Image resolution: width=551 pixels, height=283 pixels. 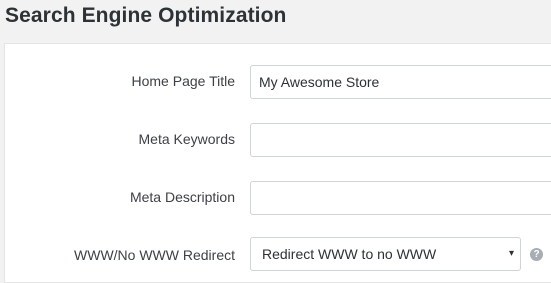 I want to click on section-title: Search Engine Optimization, so click(x=146, y=15).